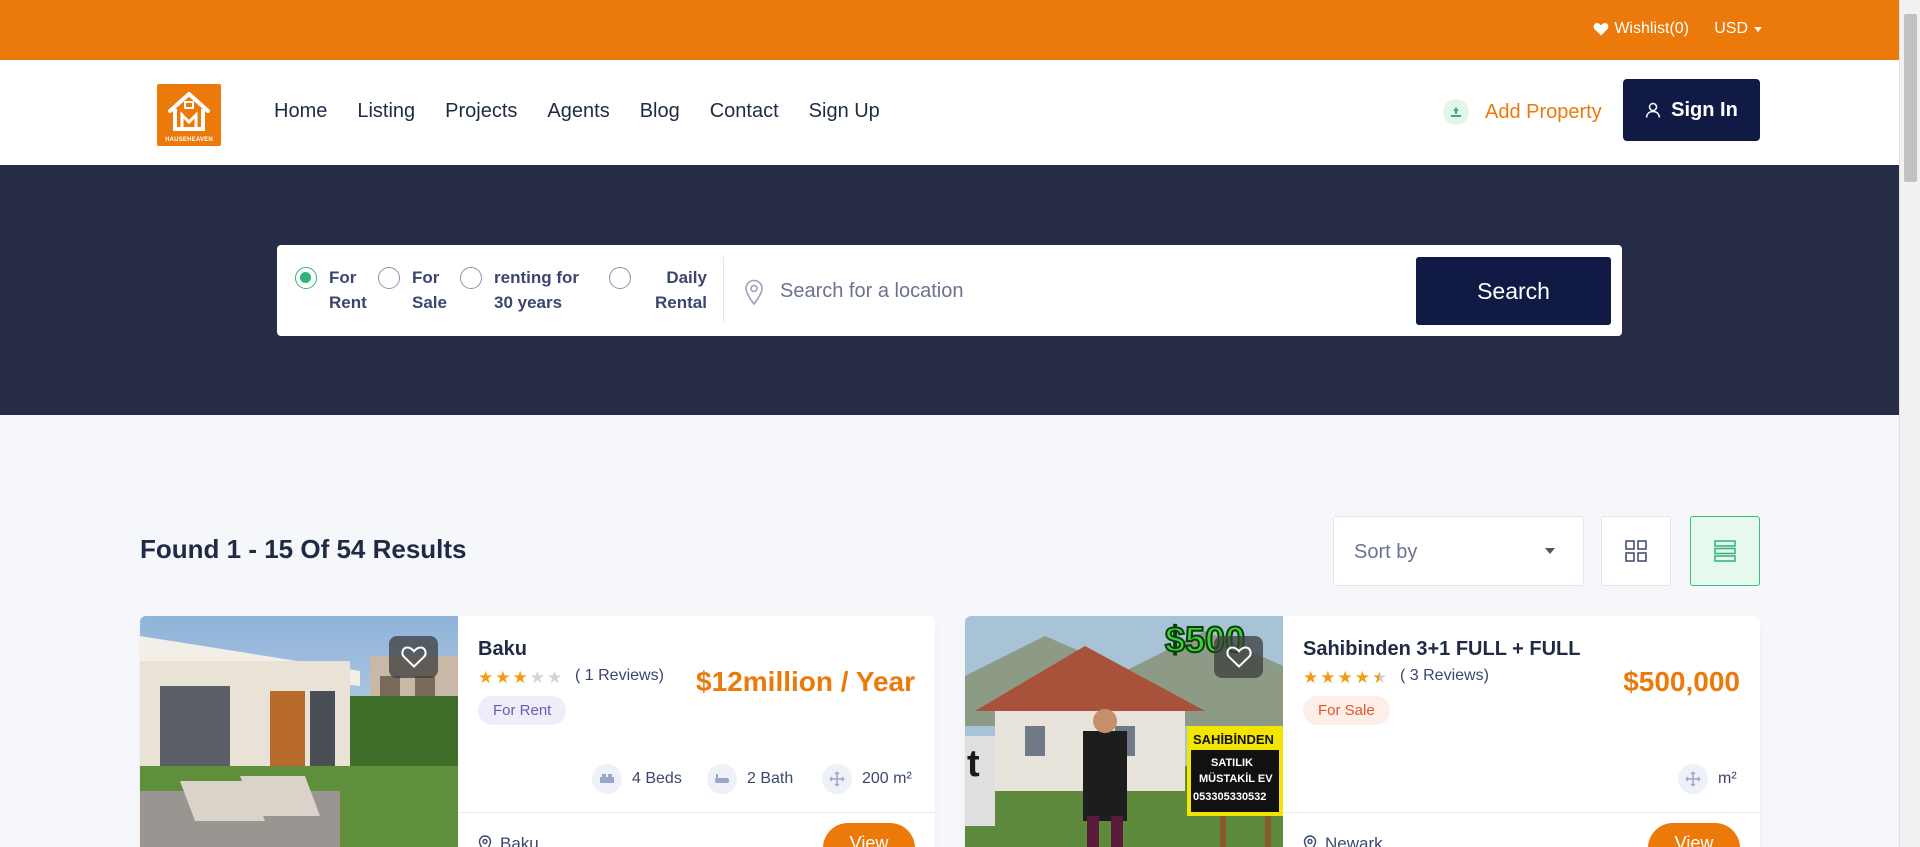  What do you see at coordinates (1229, 797) in the screenshot?
I see `sign-text: 05330533053​2` at bounding box center [1229, 797].